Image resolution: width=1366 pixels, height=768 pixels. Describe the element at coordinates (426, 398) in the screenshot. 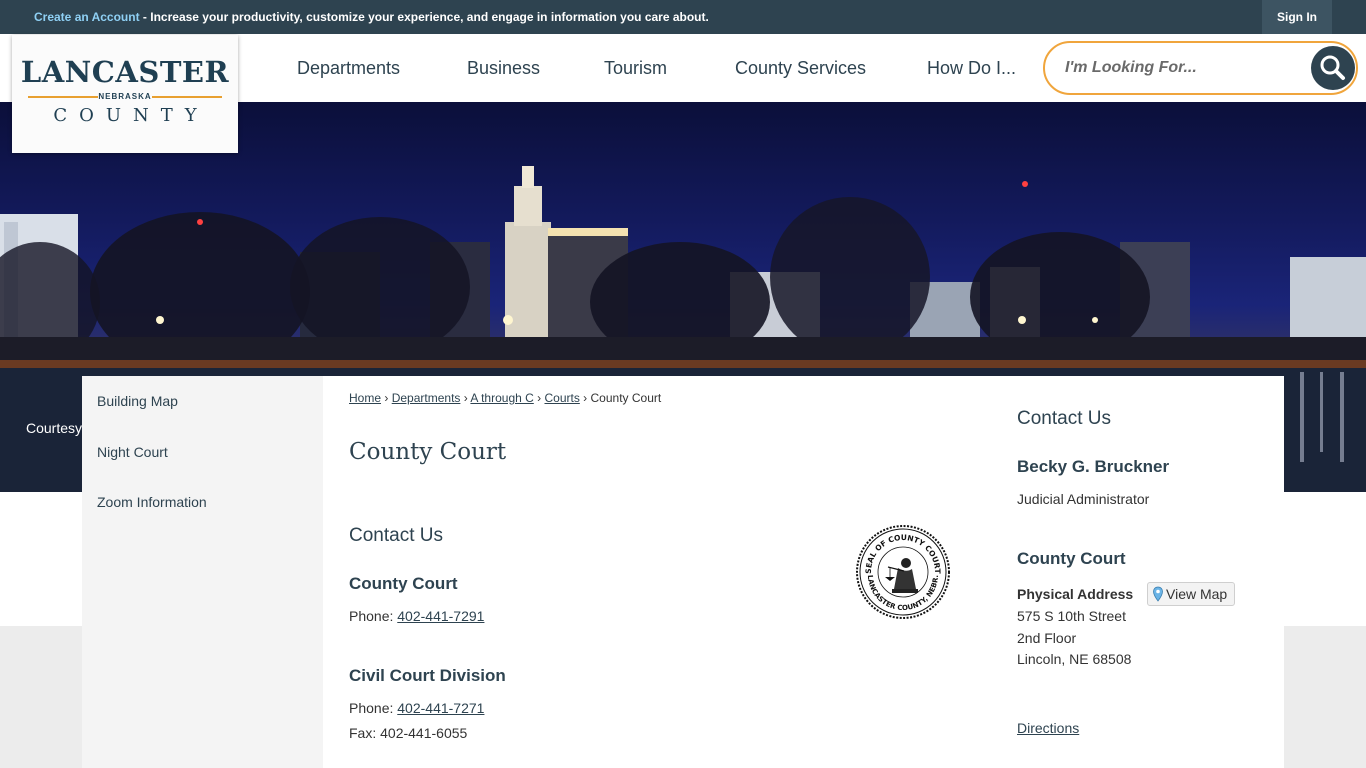

I see `breadcrumb-departments: Departments` at that location.